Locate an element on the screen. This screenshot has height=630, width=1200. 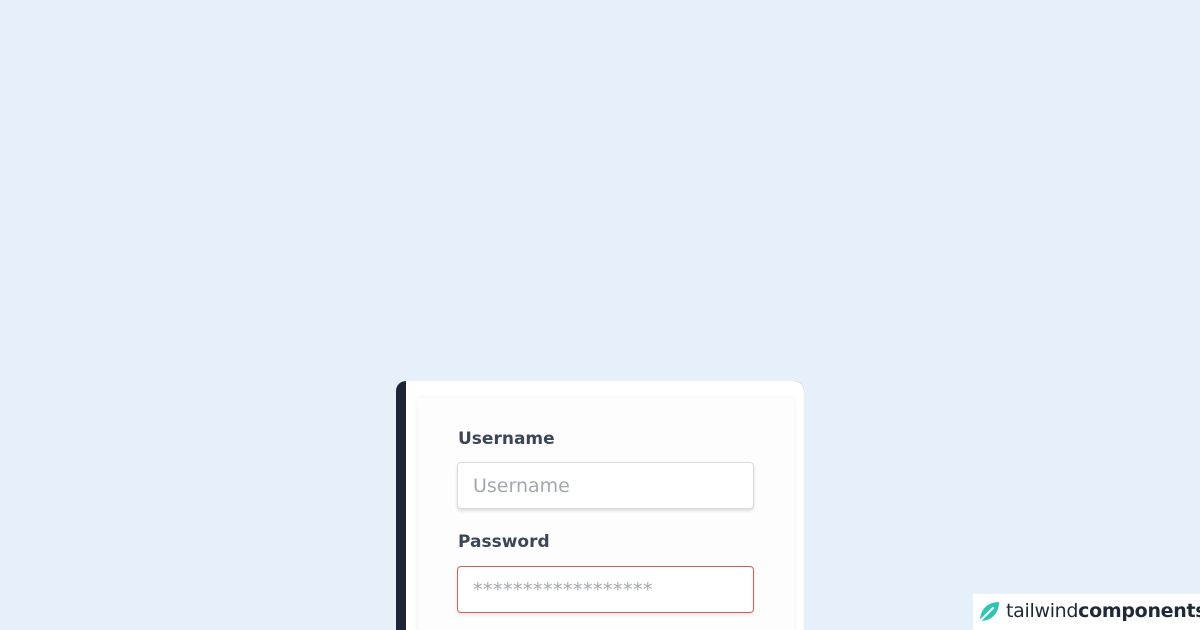
brand-name-bold: components is located at coordinates (1139, 611).